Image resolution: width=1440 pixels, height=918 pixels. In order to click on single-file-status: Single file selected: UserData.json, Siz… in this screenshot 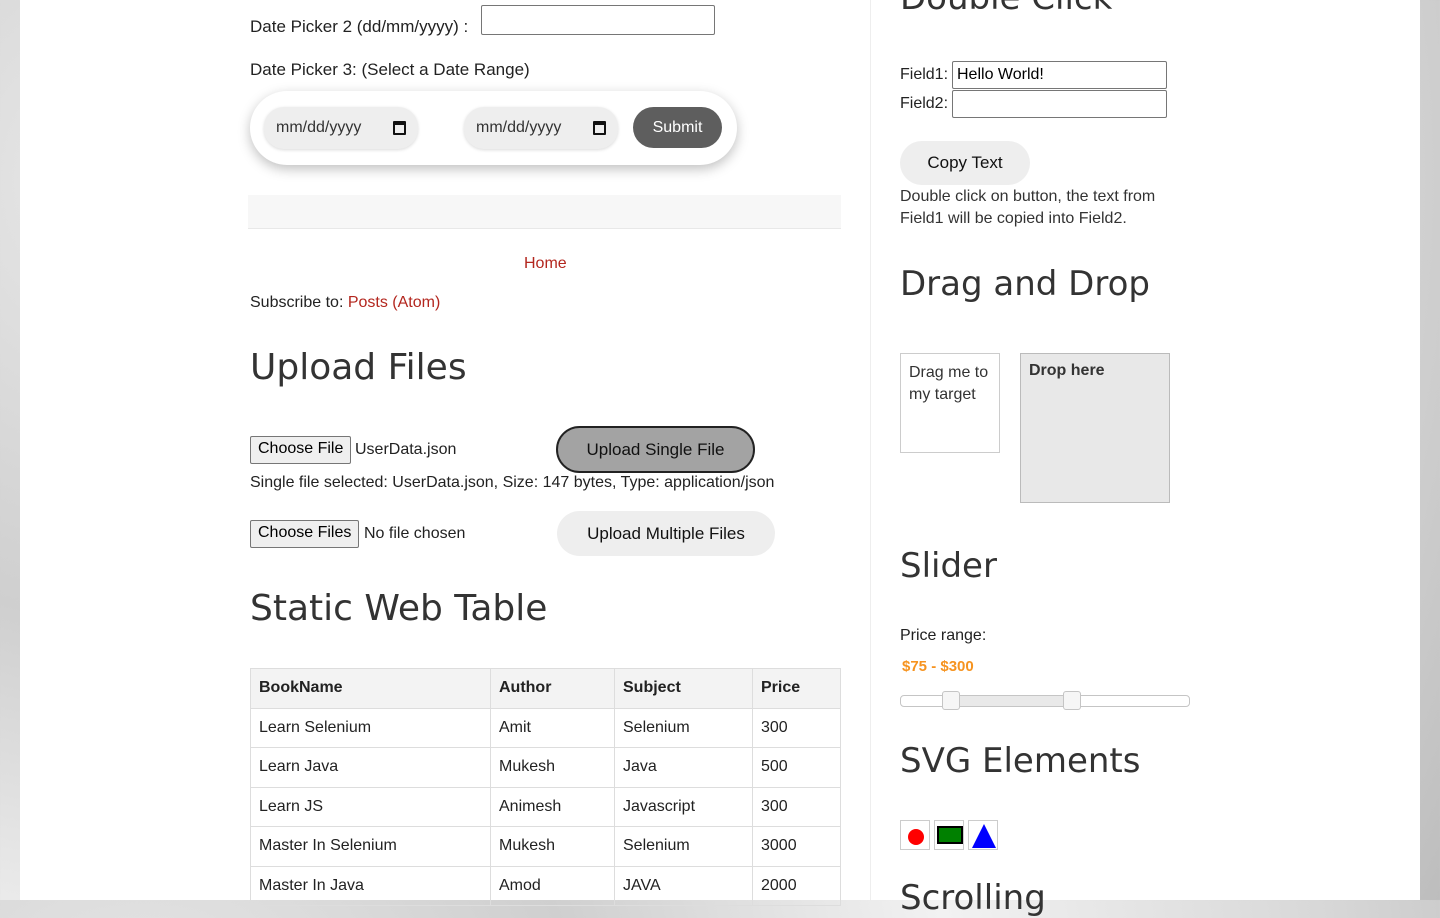, I will do `click(512, 482)`.